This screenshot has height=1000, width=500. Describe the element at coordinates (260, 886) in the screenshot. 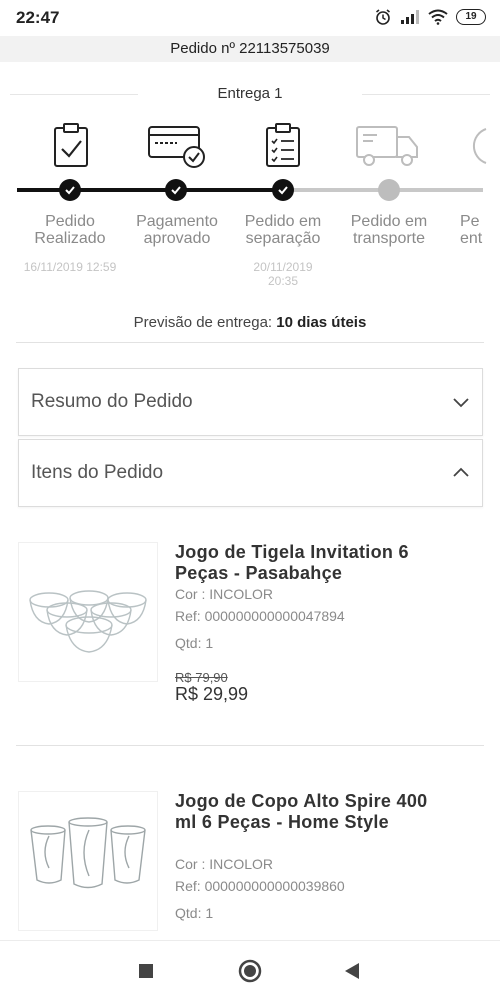

I see `product-ref: Ref: 000000000000039860` at that location.